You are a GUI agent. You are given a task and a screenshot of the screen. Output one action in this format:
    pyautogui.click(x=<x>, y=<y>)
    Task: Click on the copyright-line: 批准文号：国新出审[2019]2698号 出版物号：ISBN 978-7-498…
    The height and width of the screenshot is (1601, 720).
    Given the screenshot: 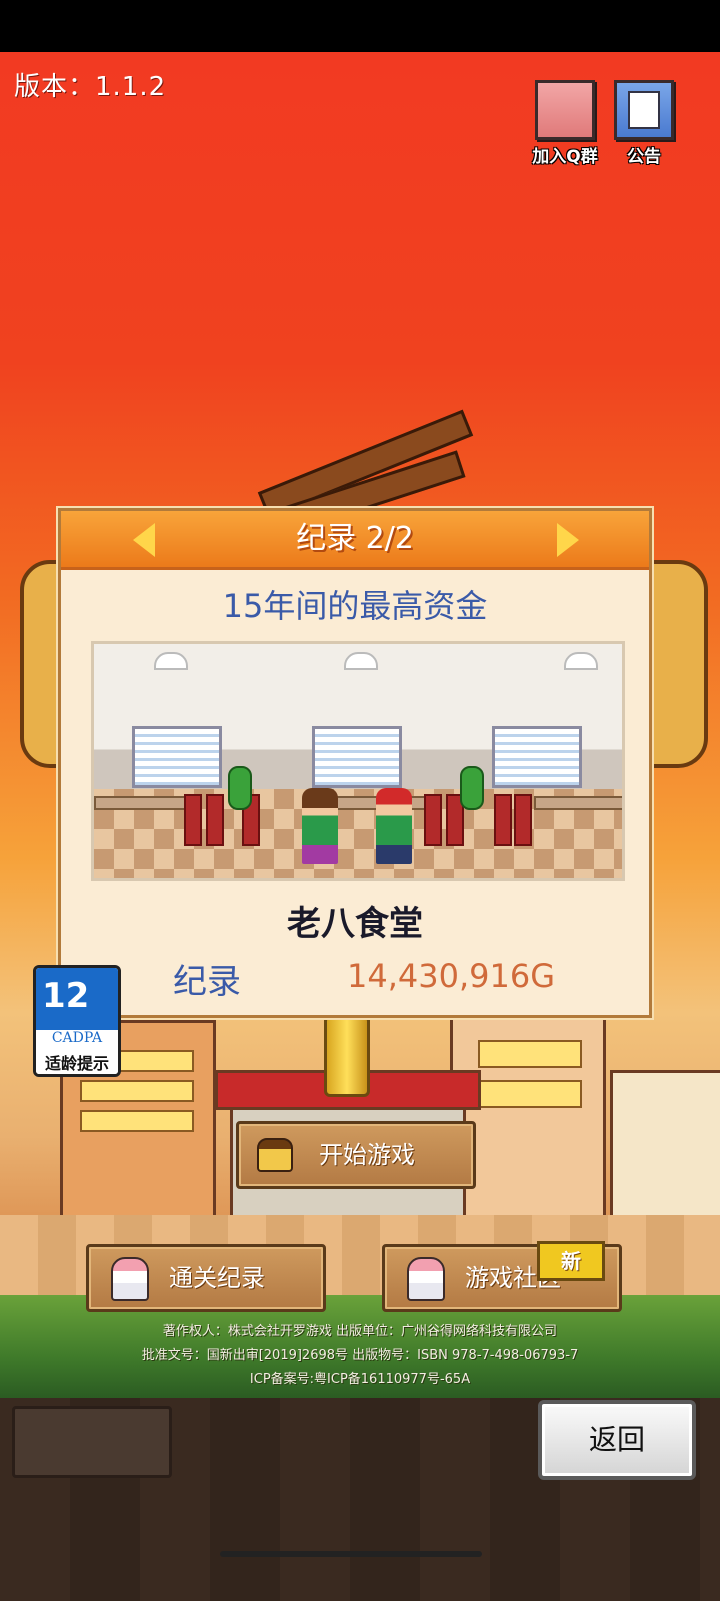 What is the action you would take?
    pyautogui.click(x=360, y=1355)
    